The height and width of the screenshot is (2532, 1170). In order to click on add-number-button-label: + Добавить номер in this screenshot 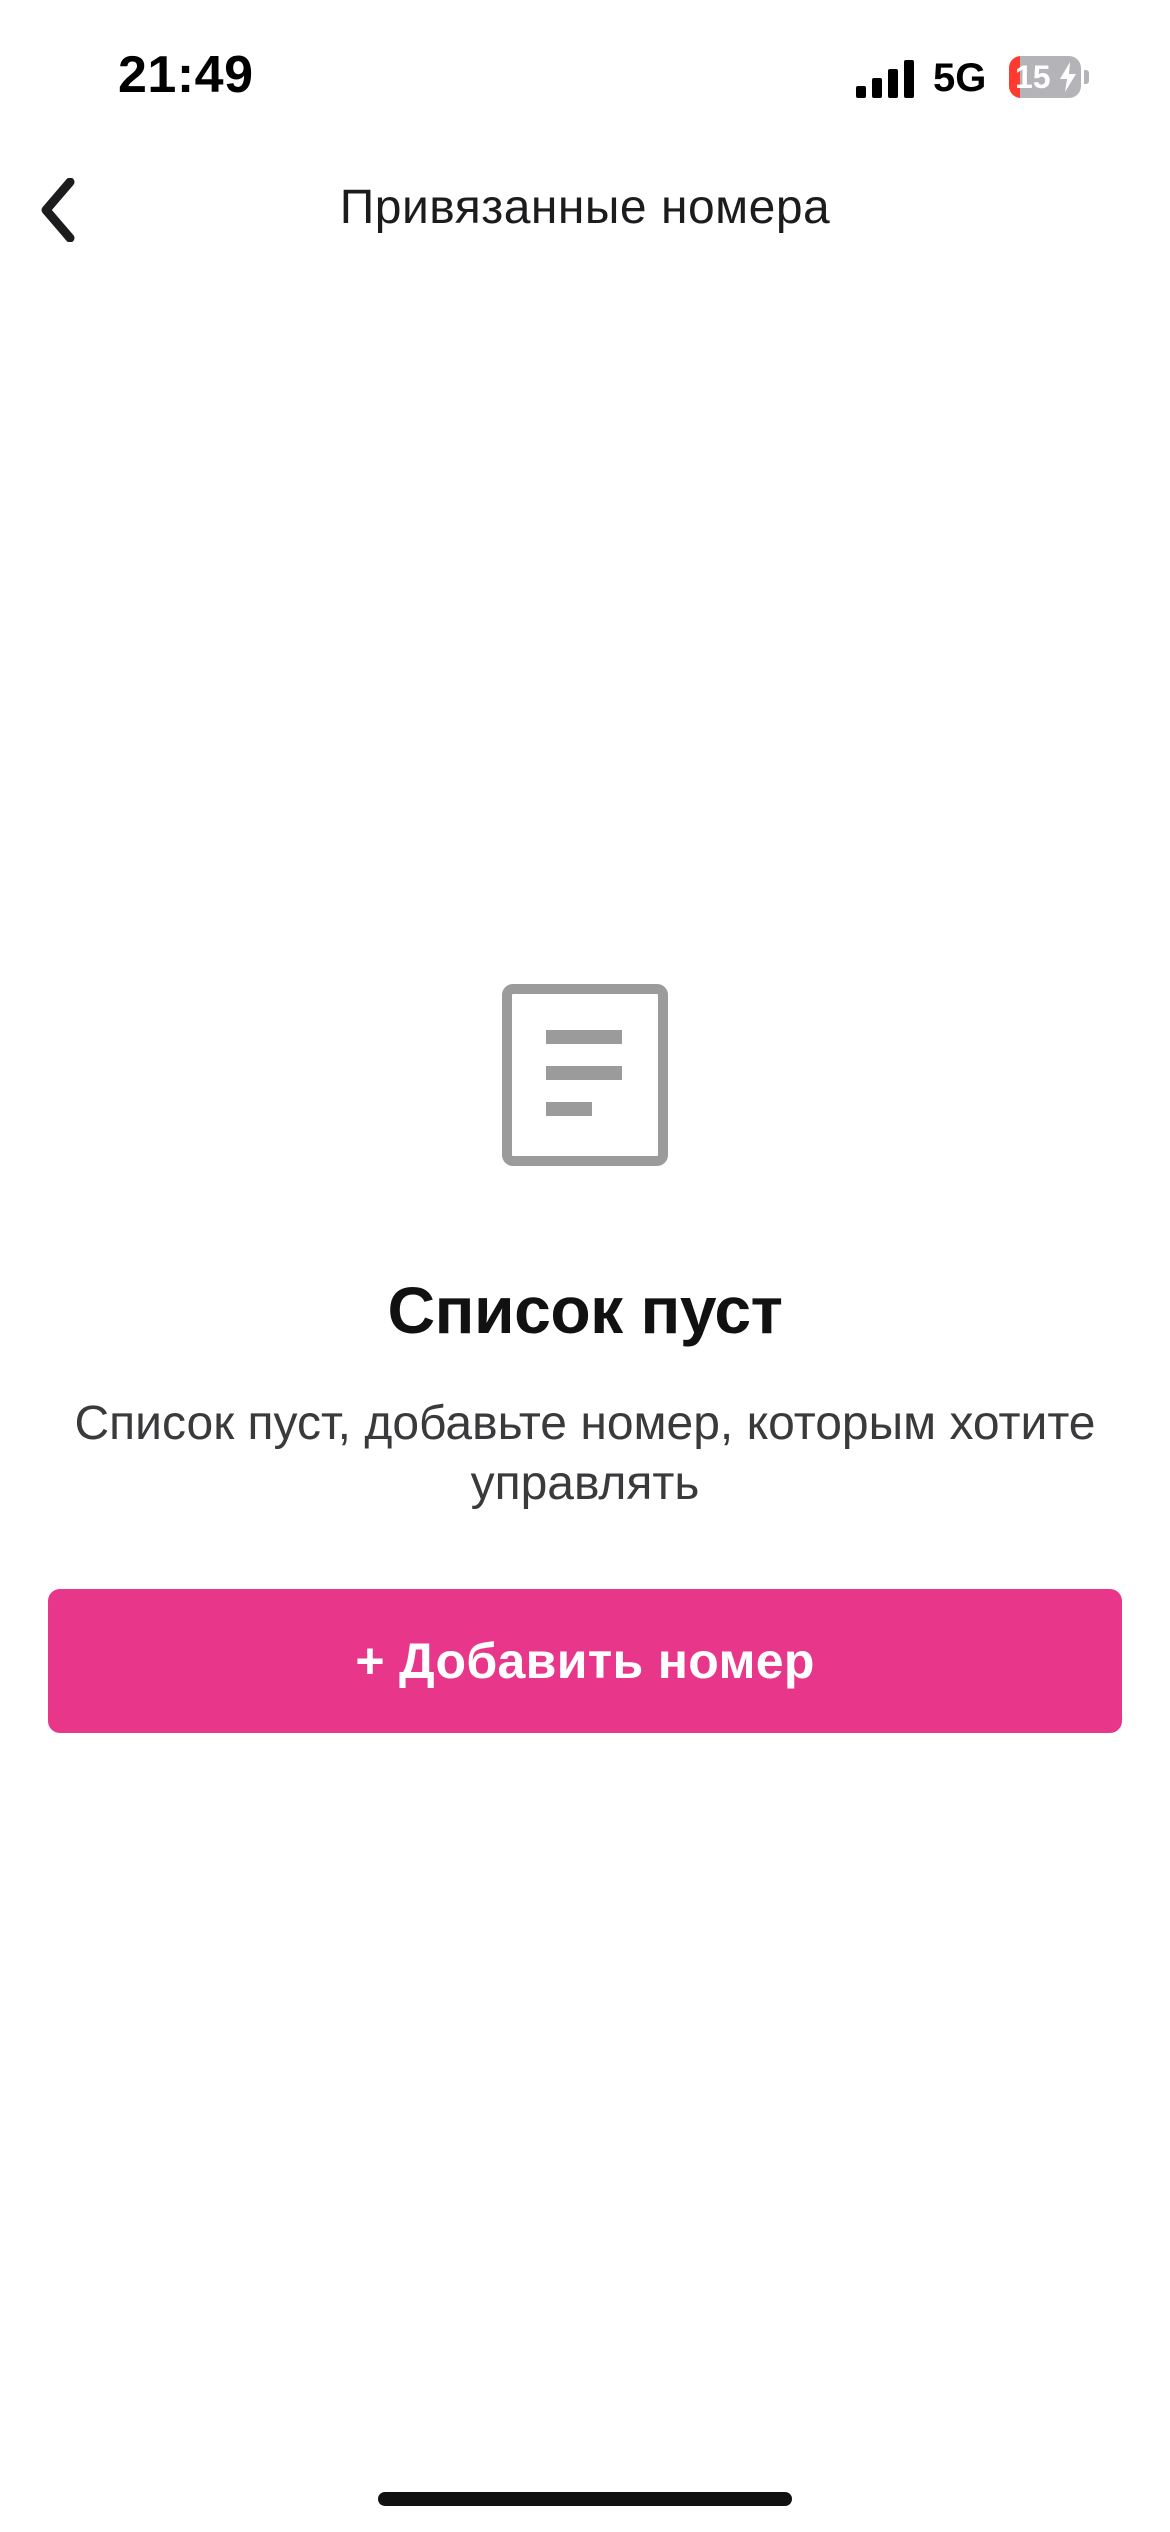, I will do `click(585, 1661)`.